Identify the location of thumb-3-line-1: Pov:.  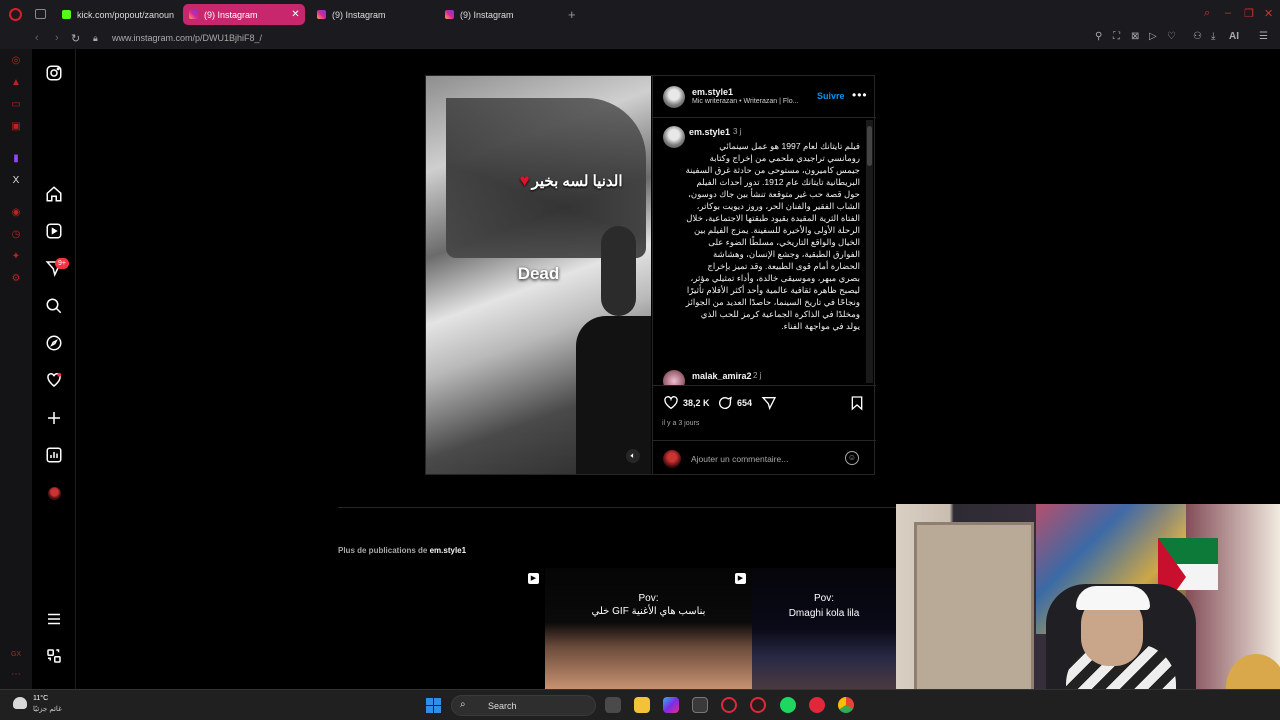
(823, 598).